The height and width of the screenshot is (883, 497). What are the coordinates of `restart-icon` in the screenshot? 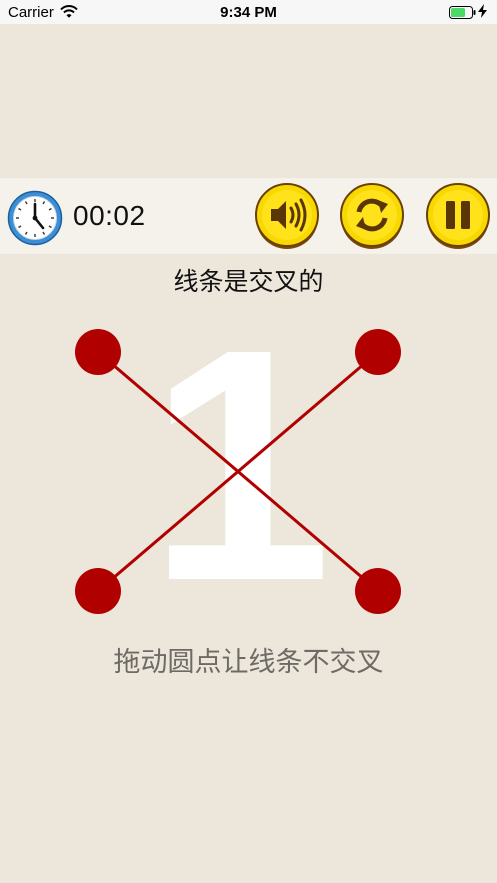 It's located at (372, 216).